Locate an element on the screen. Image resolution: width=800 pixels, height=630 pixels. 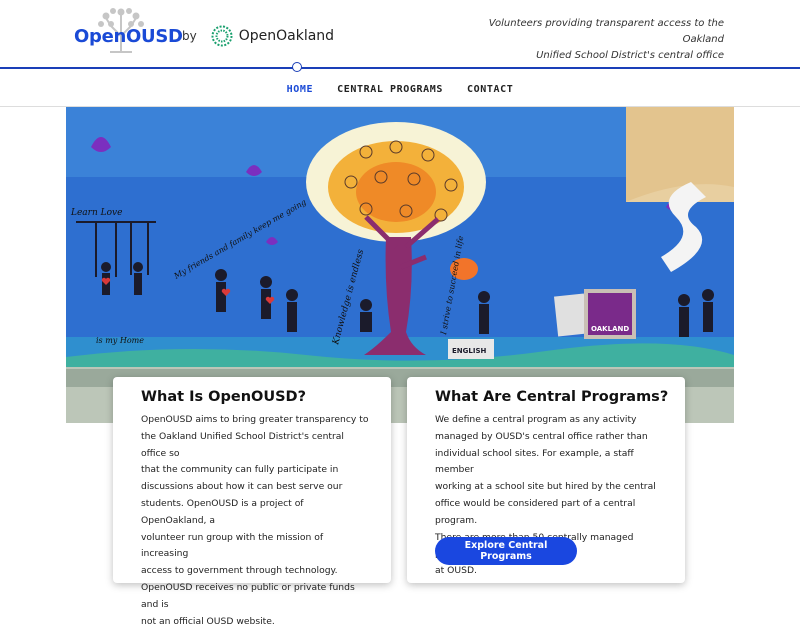
mural-text-english: ENGLISH is located at coordinates (469, 351).